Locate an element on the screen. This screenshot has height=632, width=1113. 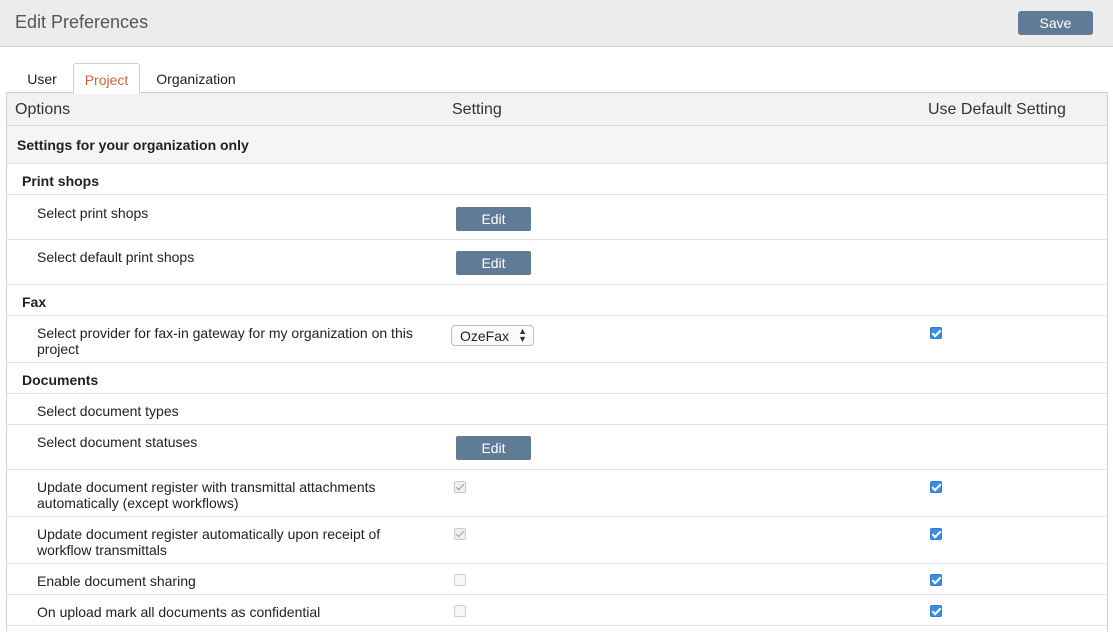
option-label-line2: workflow transmittals is located at coordinates (102, 550).